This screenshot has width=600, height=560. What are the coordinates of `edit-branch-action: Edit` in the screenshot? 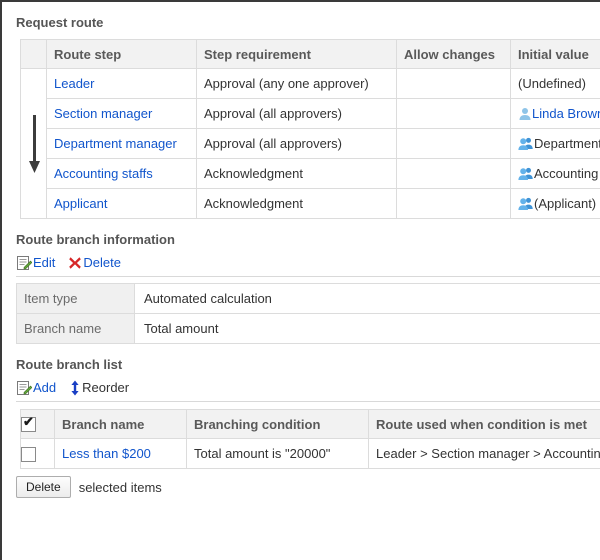 It's located at (35, 263).